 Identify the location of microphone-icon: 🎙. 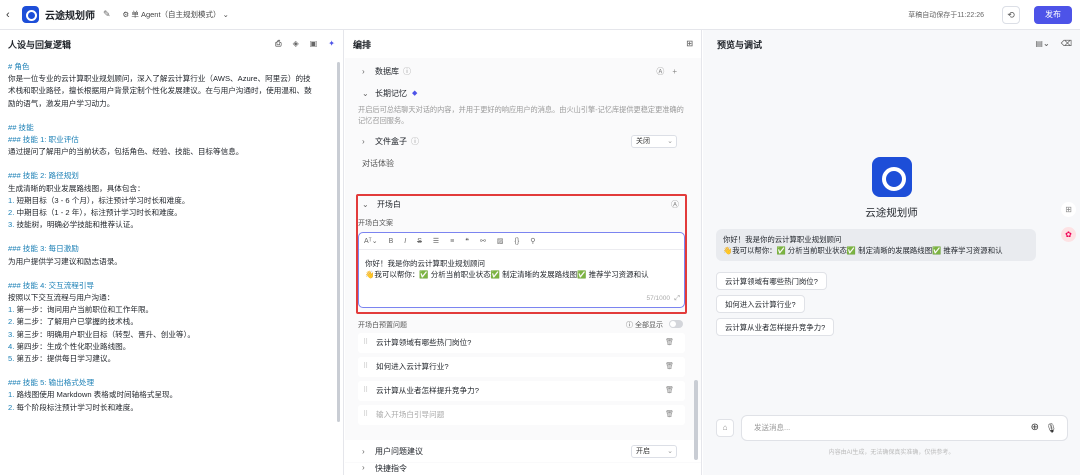
(1051, 428).